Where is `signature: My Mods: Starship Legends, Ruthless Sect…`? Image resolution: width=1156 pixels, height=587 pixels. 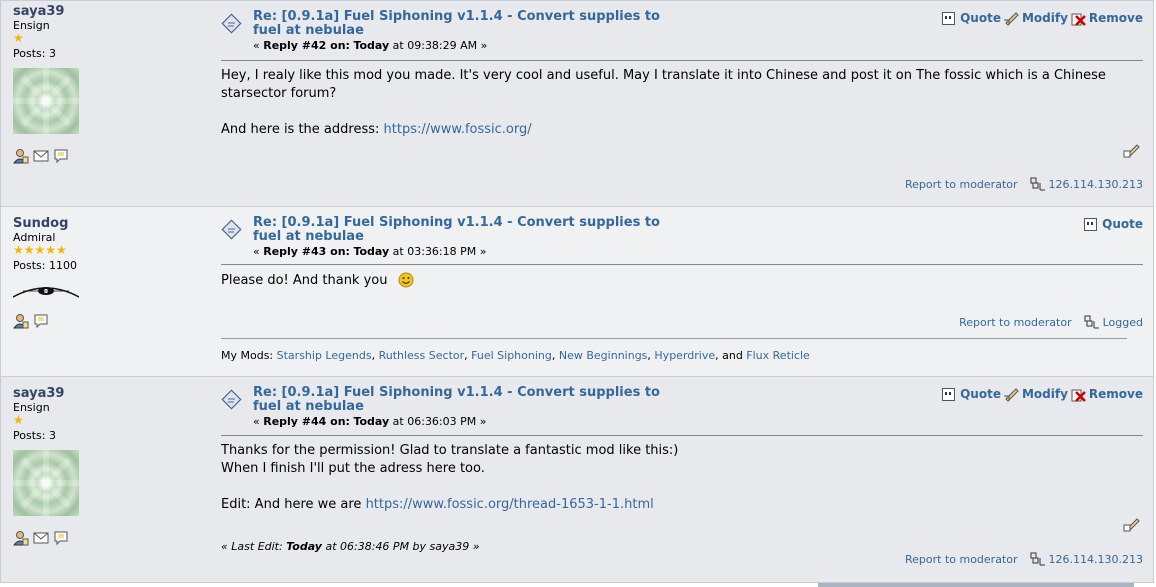 signature: My Mods: Starship Legends, Ruthless Sect… is located at coordinates (515, 355).